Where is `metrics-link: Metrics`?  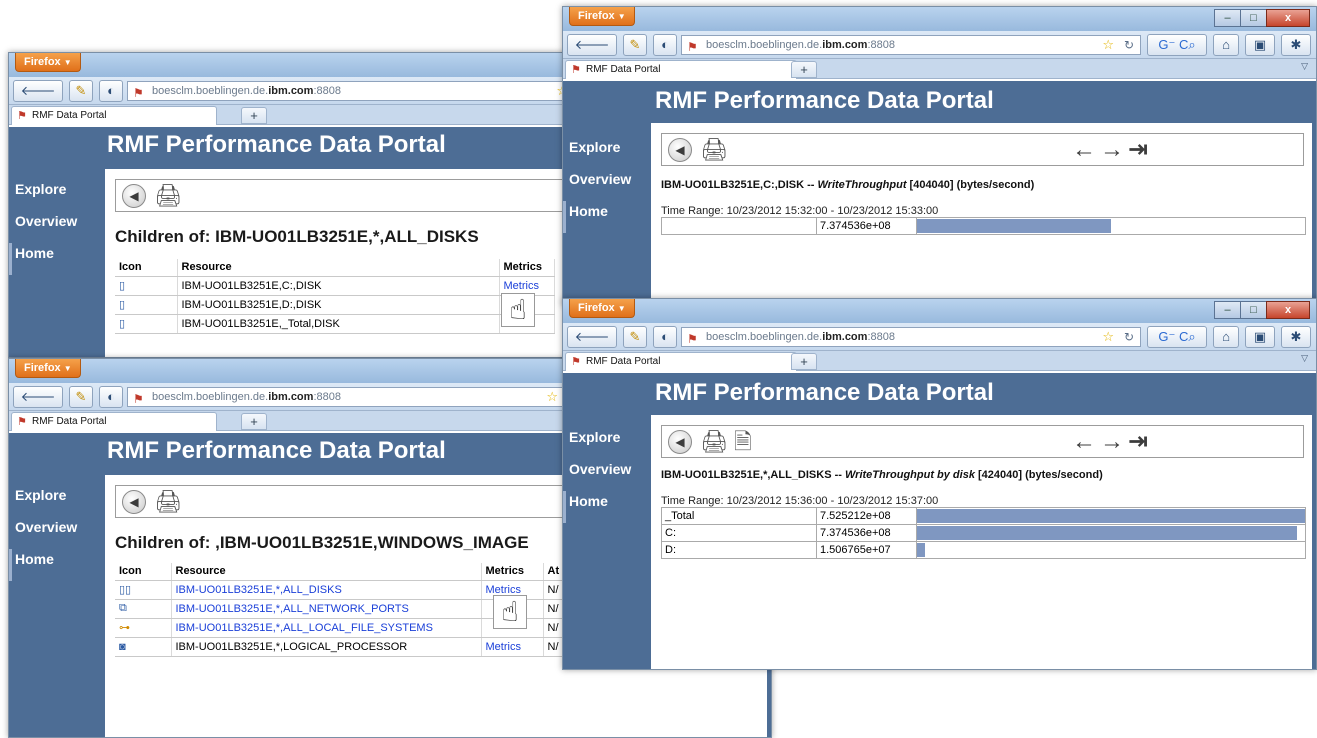 metrics-link: Metrics is located at coordinates (512, 647).